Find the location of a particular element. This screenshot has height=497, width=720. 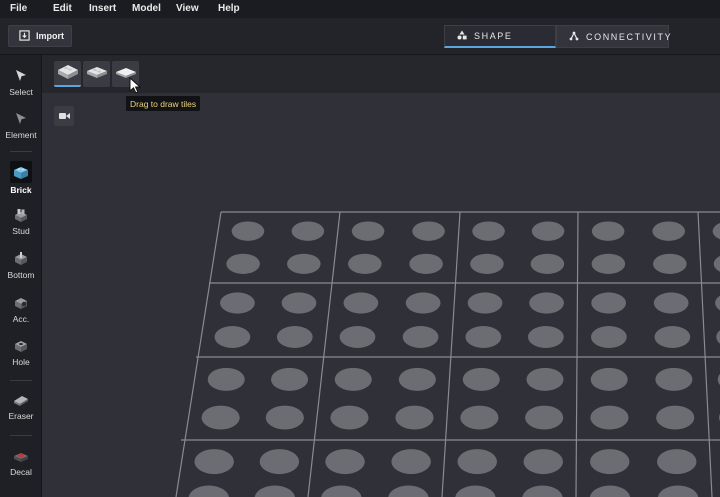

mode-tabs: SHAPE CONNECTIVITY is located at coordinates (557, 36).